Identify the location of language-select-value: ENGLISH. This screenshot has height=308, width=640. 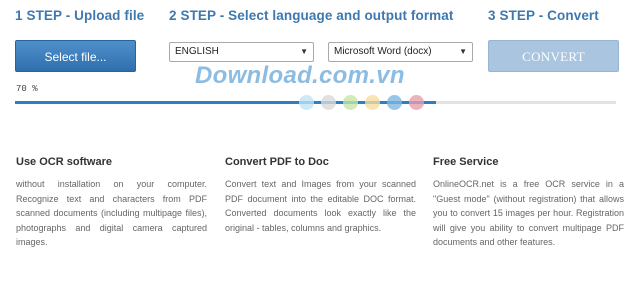
(197, 51).